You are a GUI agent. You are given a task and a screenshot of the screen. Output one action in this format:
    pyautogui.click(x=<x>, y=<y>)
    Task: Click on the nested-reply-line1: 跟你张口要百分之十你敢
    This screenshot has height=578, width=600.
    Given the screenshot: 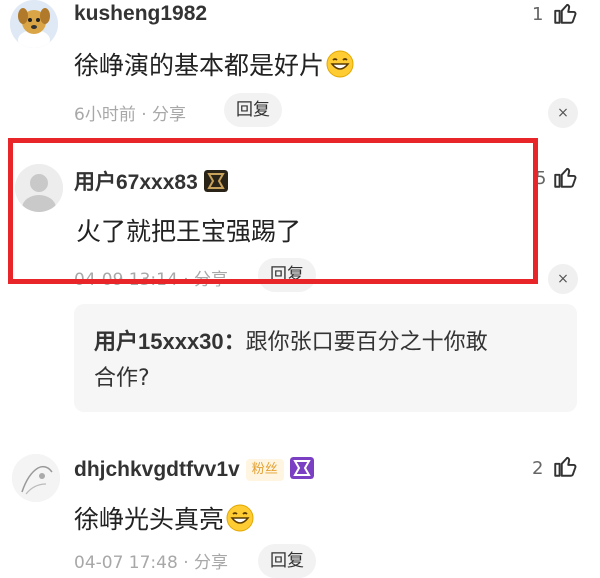 What is the action you would take?
    pyautogui.click(x=366, y=342)
    